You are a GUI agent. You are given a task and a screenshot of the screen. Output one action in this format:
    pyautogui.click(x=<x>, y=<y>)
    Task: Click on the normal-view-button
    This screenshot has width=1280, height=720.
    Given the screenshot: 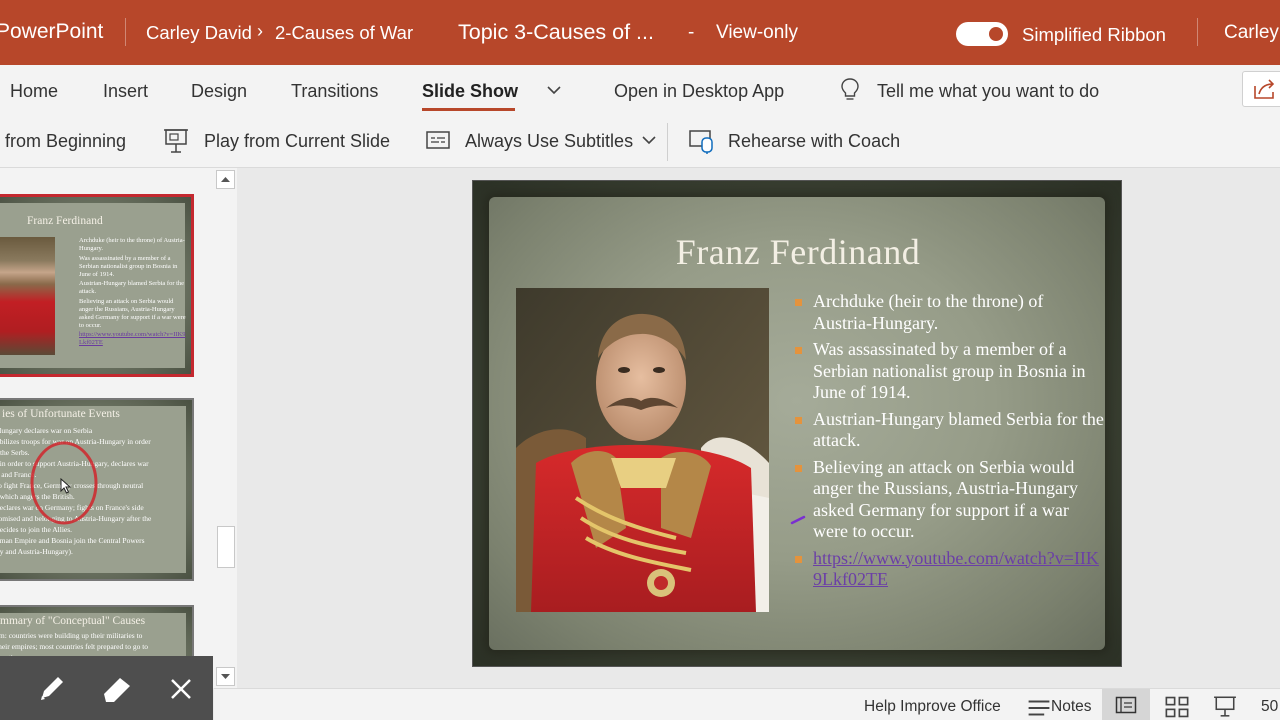 What is the action you would take?
    pyautogui.click(x=1126, y=704)
    